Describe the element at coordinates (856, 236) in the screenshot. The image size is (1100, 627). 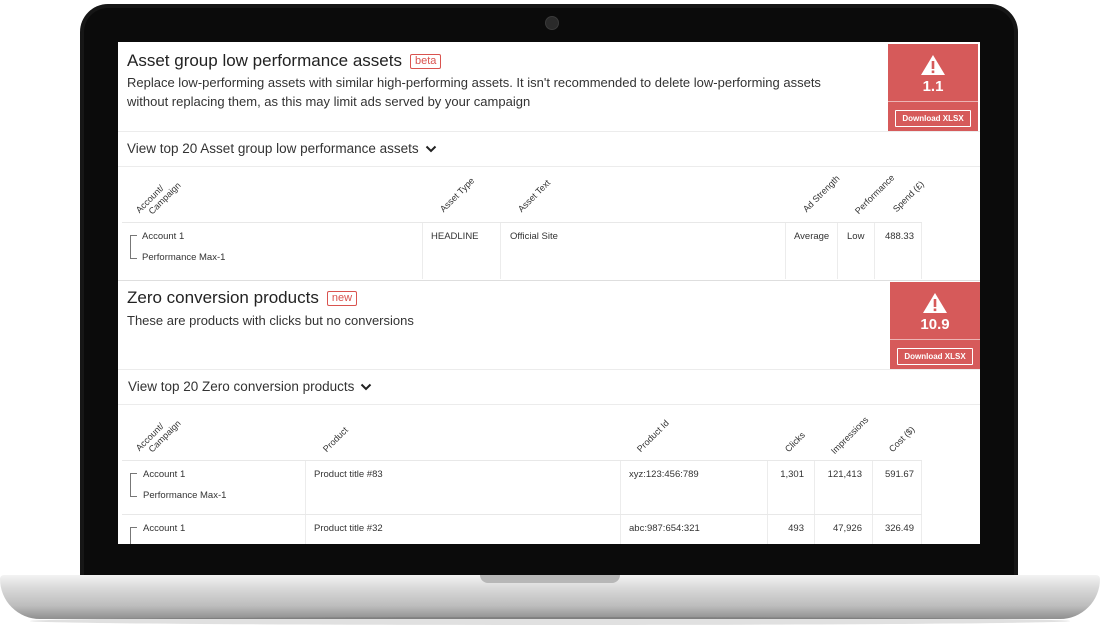
I see `performance-cell: Low` at that location.